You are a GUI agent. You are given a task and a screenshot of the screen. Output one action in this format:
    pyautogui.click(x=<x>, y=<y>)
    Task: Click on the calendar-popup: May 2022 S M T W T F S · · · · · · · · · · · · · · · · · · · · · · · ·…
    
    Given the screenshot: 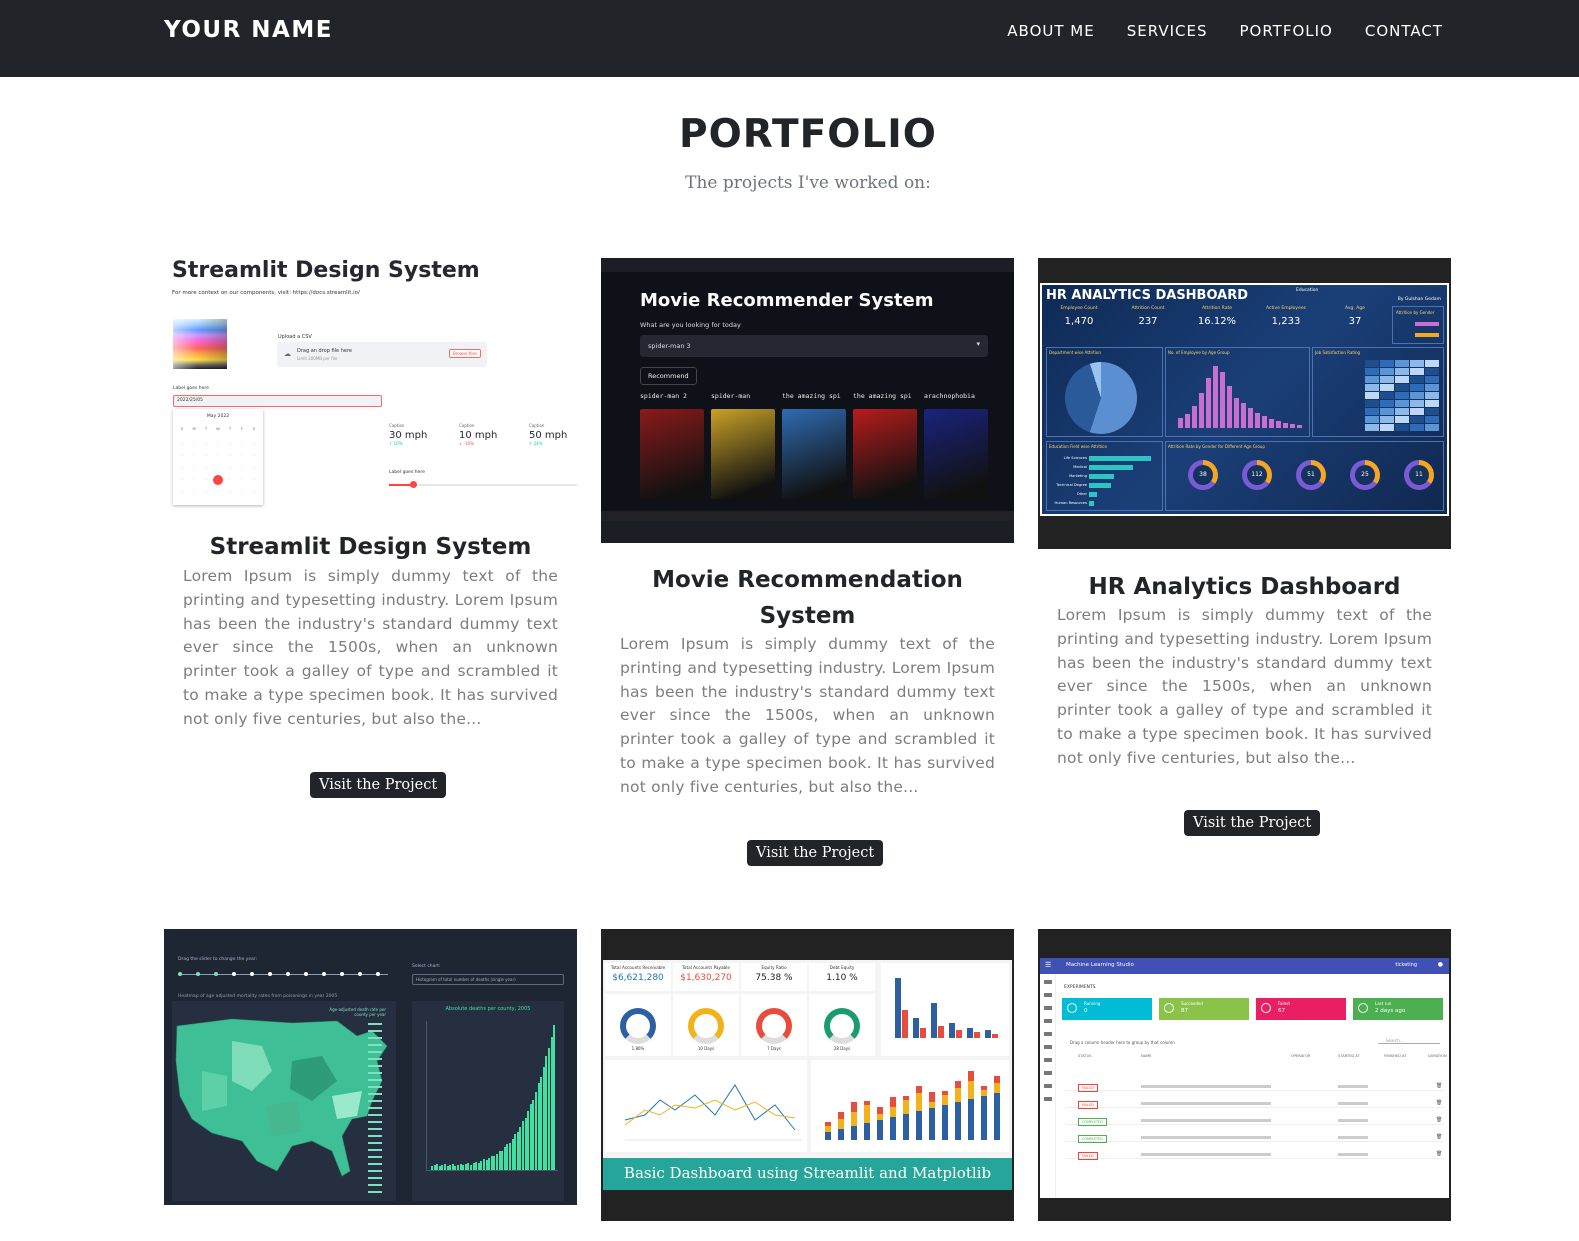 What is the action you would take?
    pyautogui.click(x=218, y=457)
    